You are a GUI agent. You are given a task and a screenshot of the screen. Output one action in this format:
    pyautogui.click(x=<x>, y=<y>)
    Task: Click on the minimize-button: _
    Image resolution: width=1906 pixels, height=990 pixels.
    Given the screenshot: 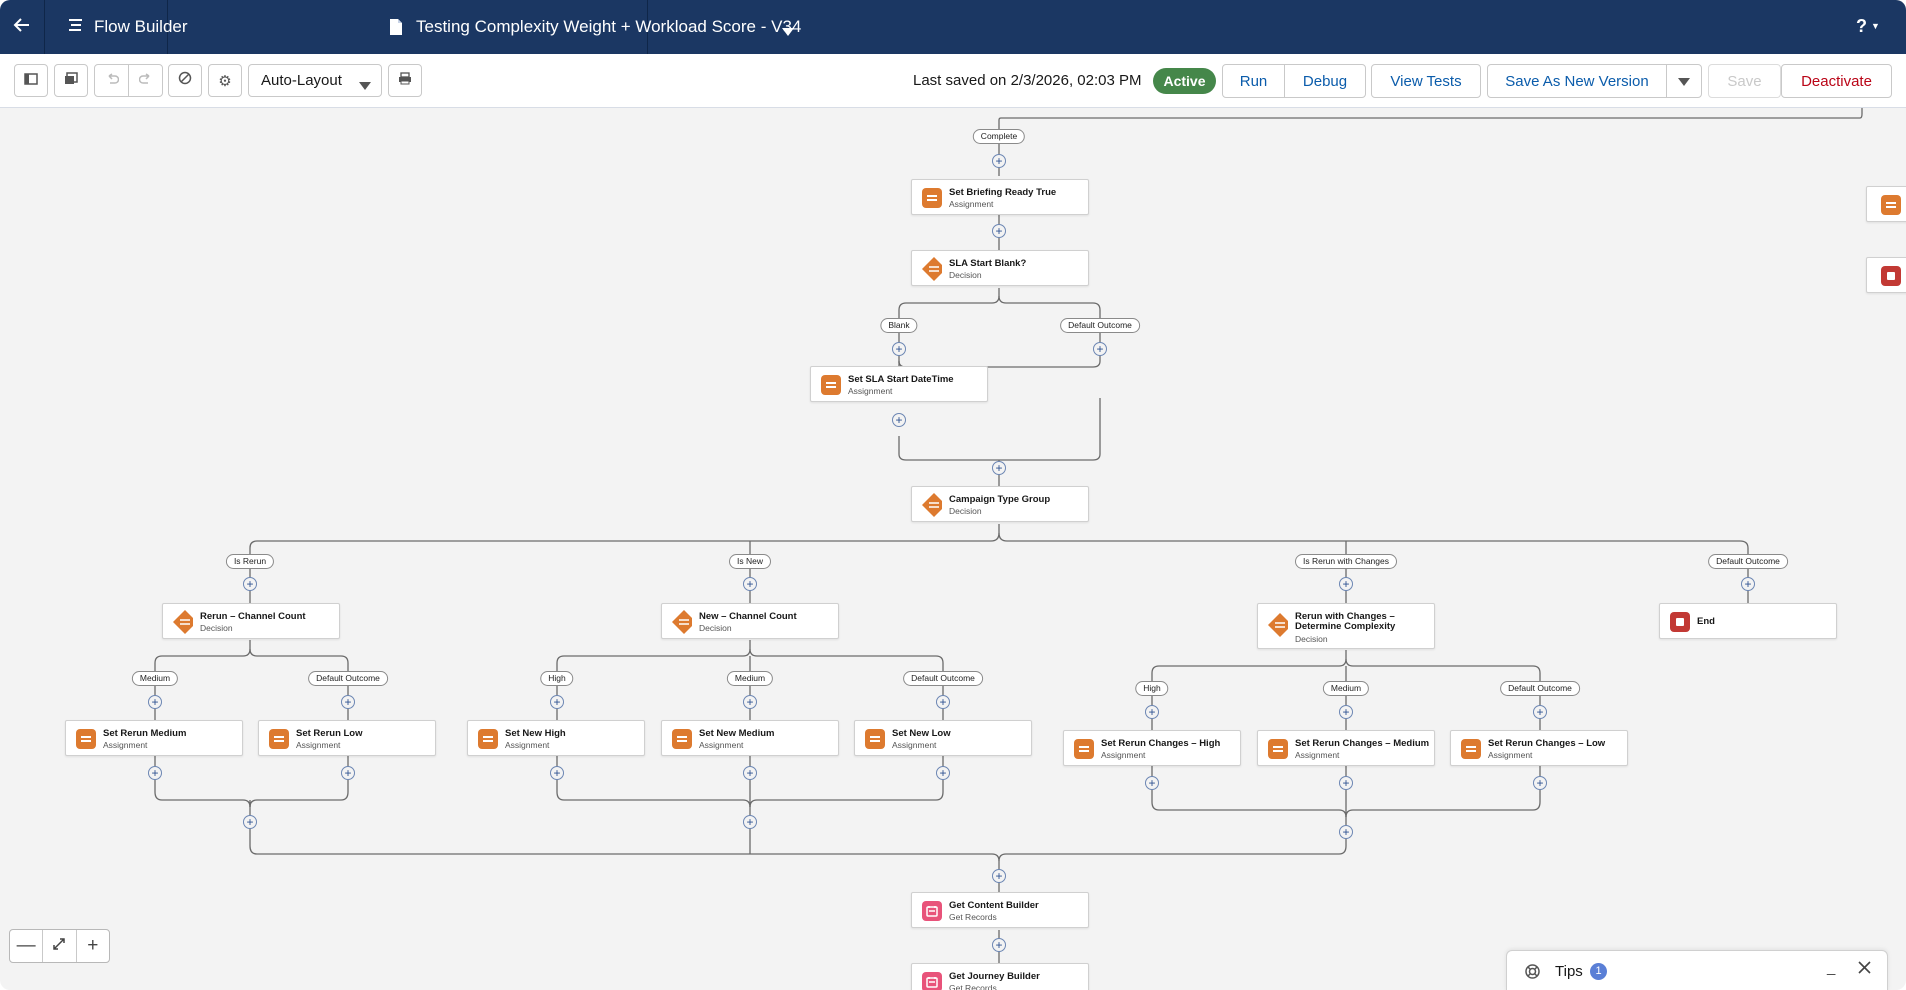 What is the action you would take?
    pyautogui.click(x=1831, y=967)
    